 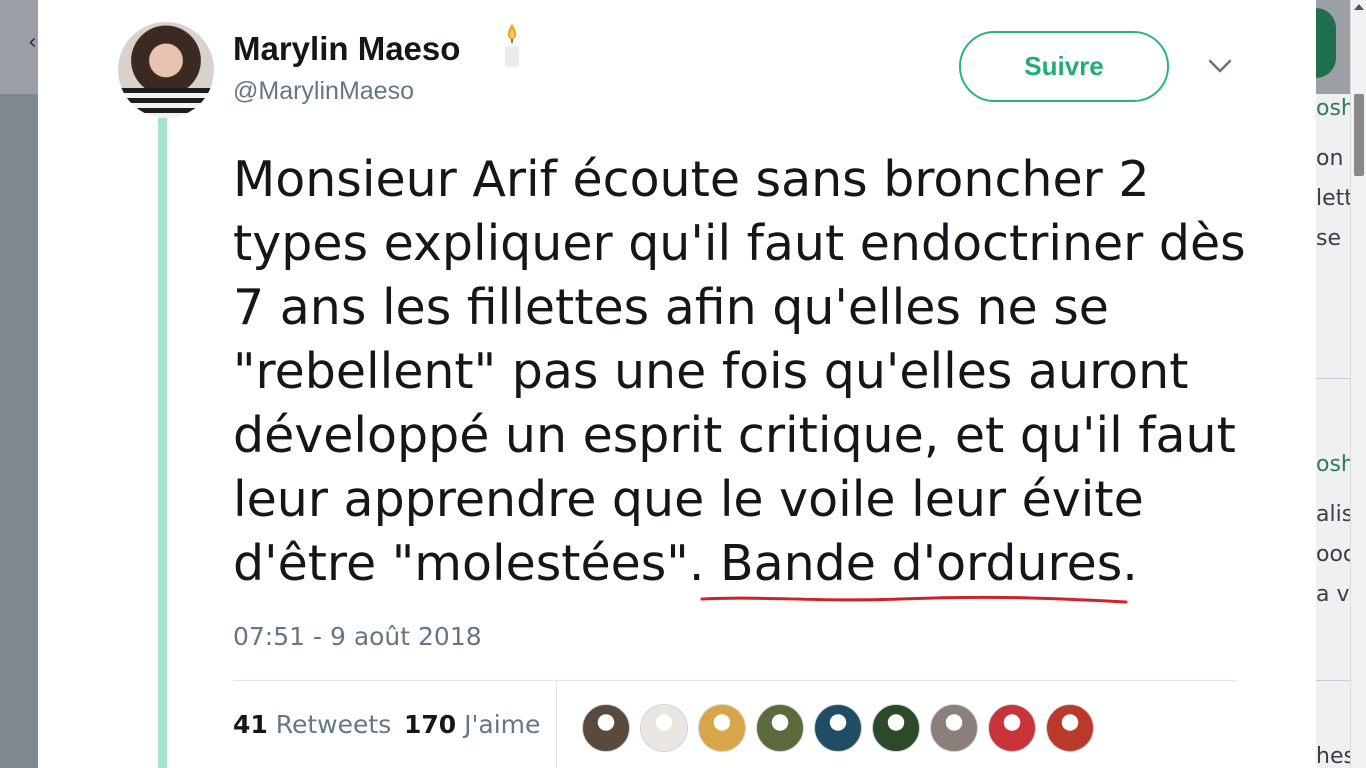 I want to click on likes-label: J'aime, so click(x=502, y=724).